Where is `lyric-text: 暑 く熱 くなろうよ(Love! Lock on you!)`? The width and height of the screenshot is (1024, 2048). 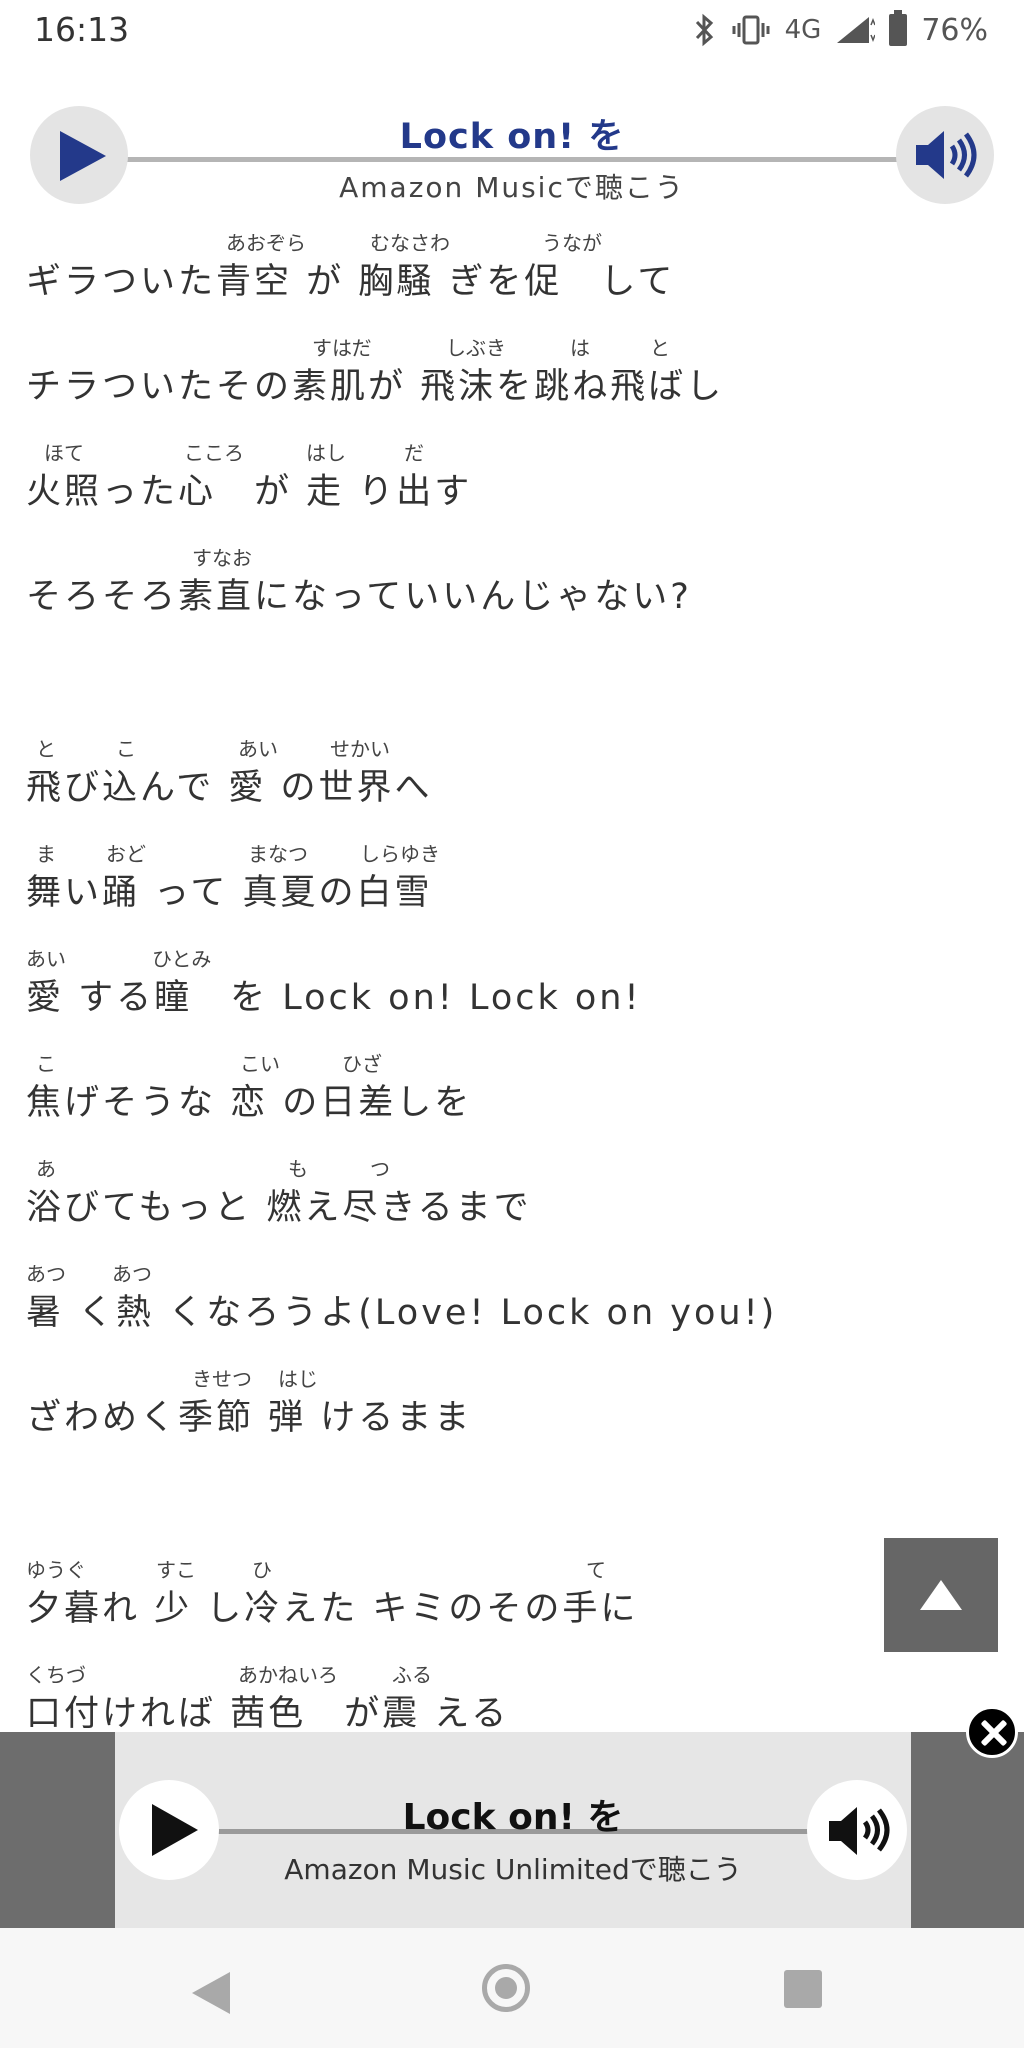 lyric-text: 暑 く熱 くなろうよ(Love! Lock on you!) is located at coordinates (402, 1313).